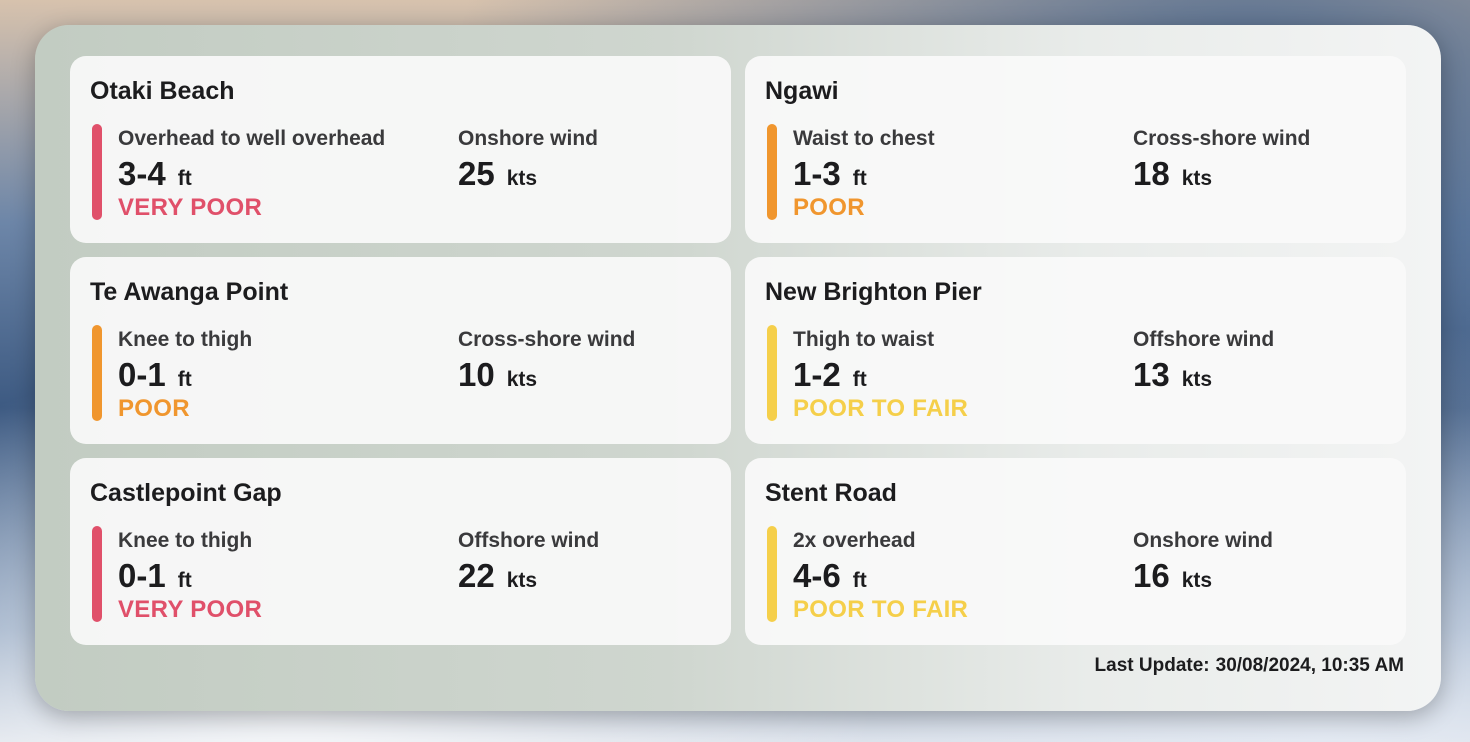  I want to click on wave-height: 1-3 ft, so click(830, 174).